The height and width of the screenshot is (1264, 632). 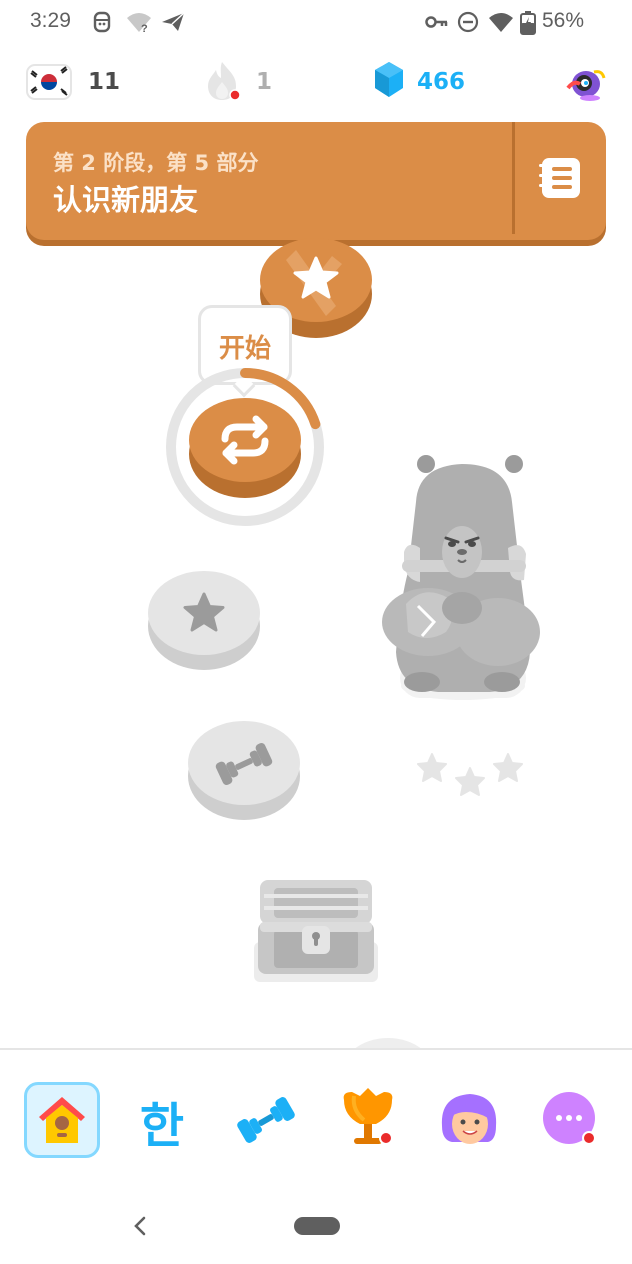 I want to click on unit-banner: 第 2 阶段，第 5 部分 认识新朋友, so click(x=316, y=181).